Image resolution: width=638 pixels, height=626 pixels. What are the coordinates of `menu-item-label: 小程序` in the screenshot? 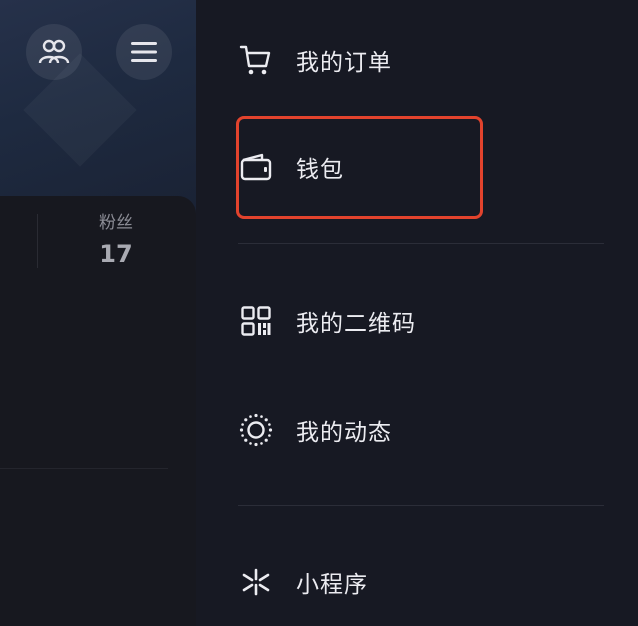 It's located at (332, 585).